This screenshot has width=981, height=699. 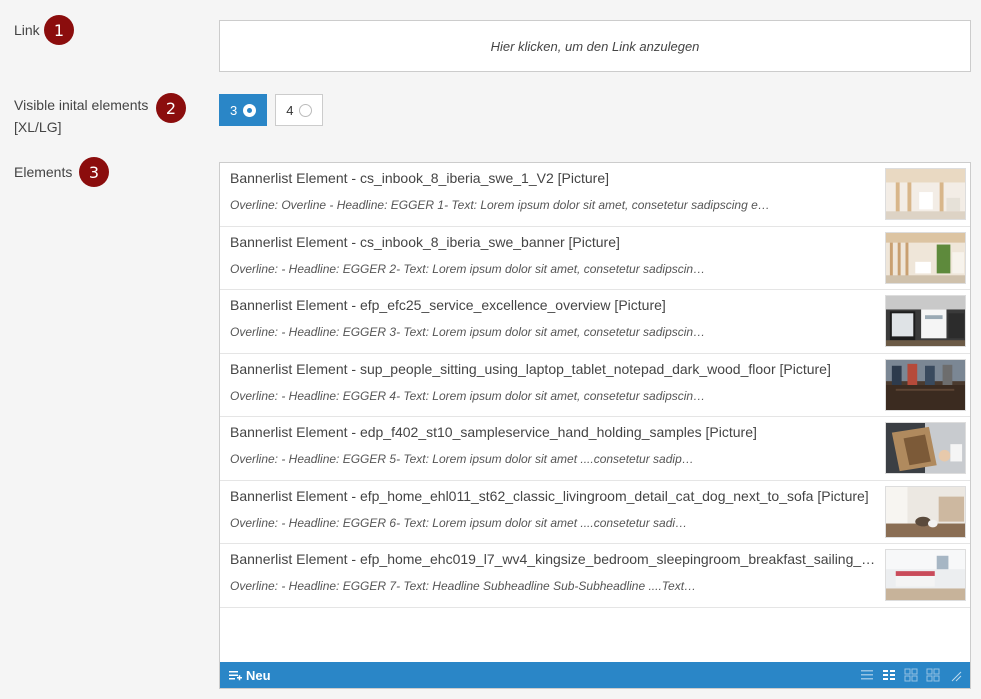 I want to click on resize-handle-icon, so click(x=955, y=675).